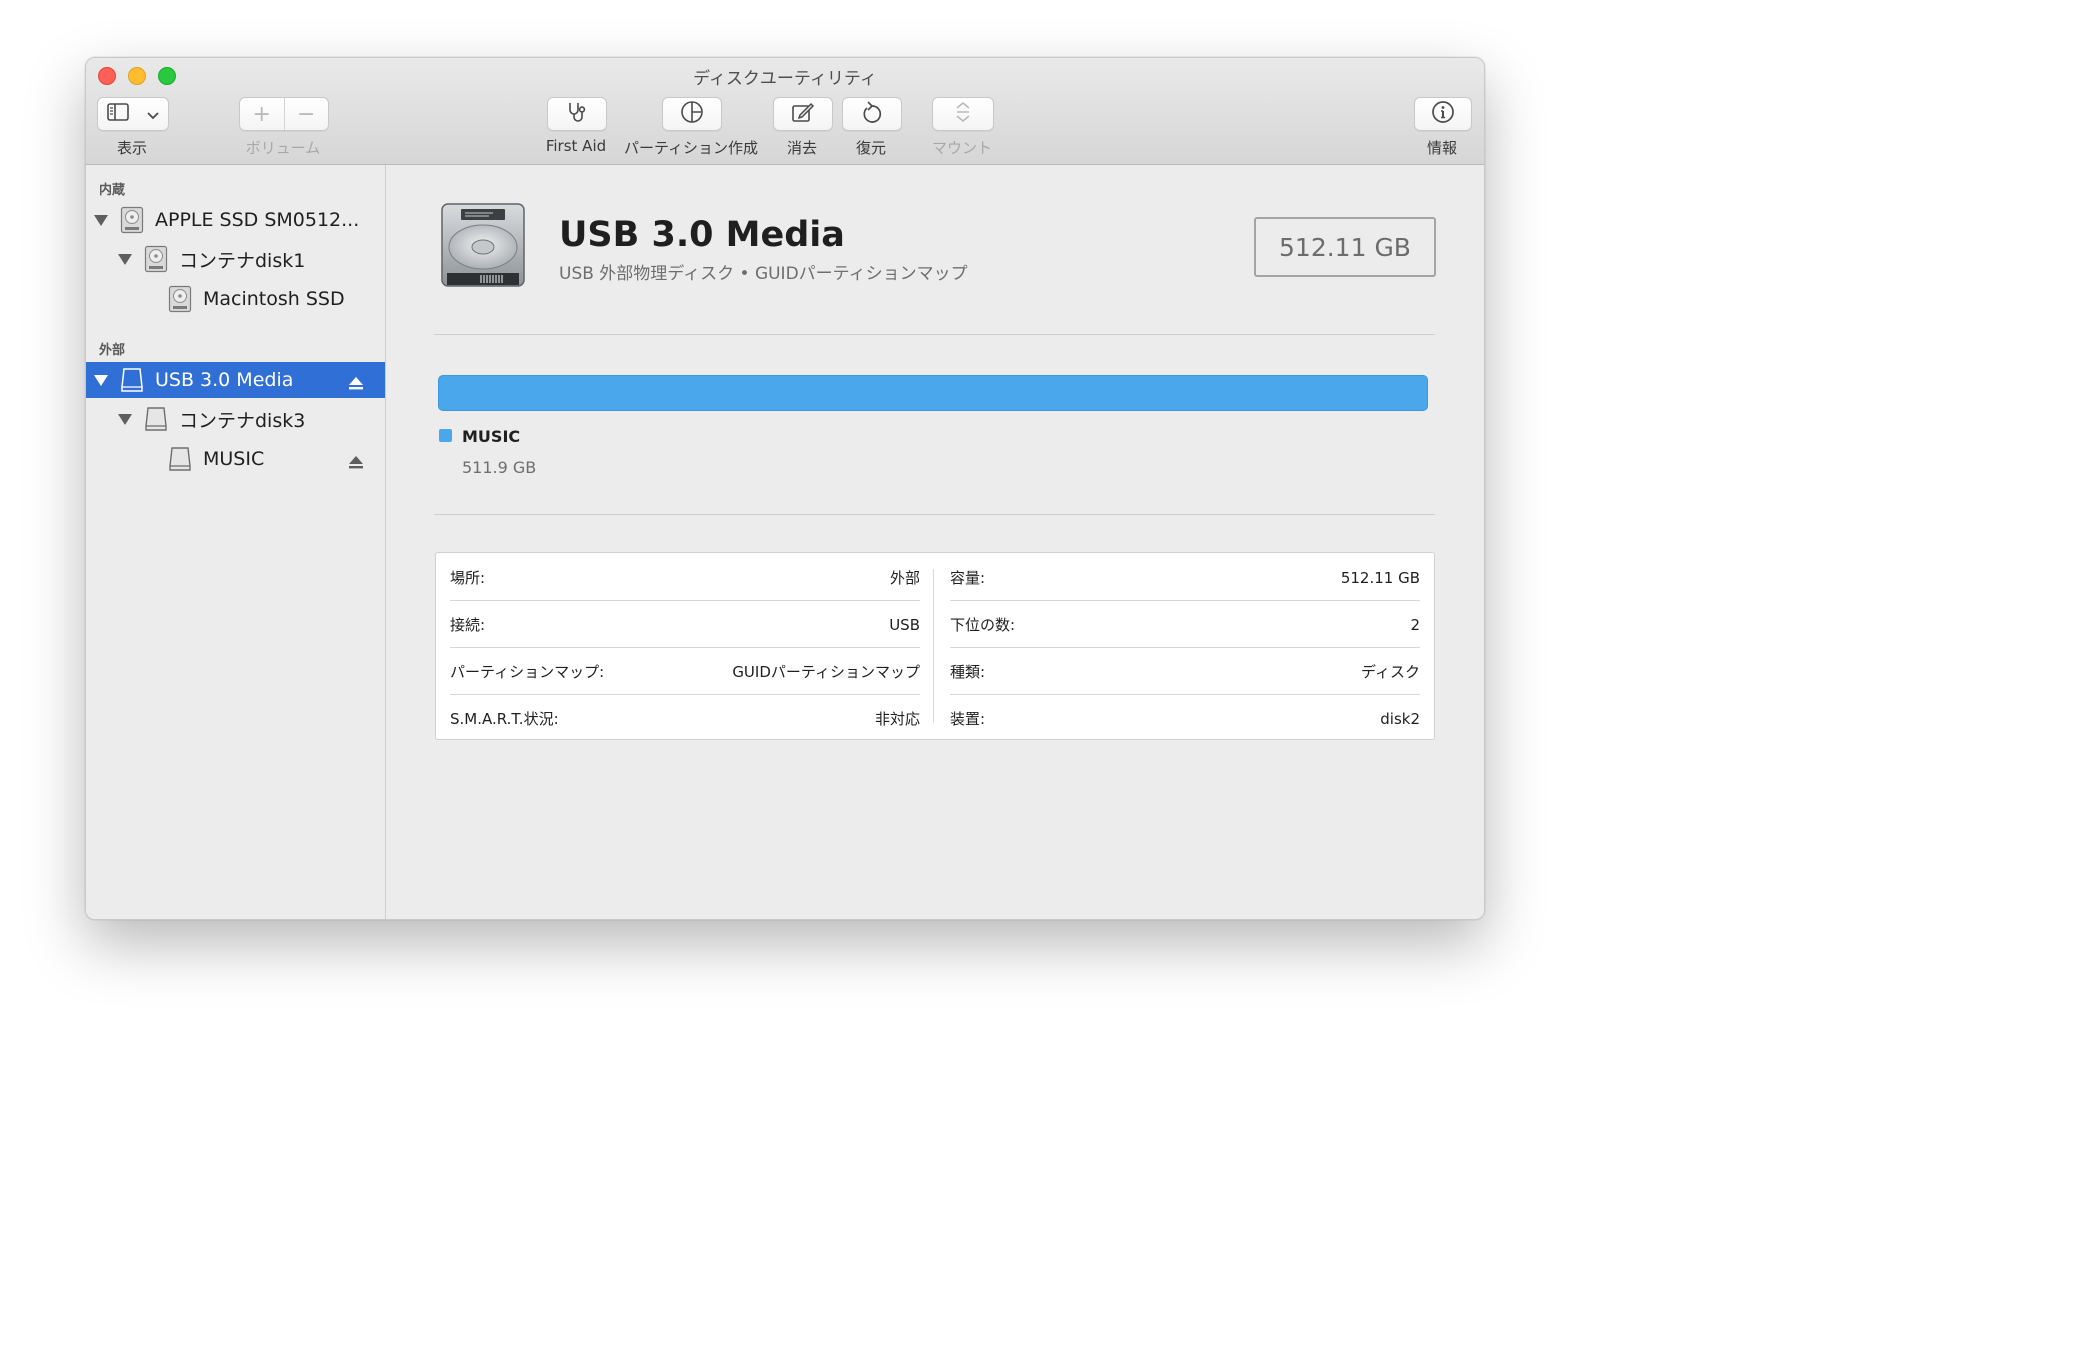  Describe the element at coordinates (1185, 624) in the screenshot. I see `info-row-child-count: 下位の数: 2` at that location.